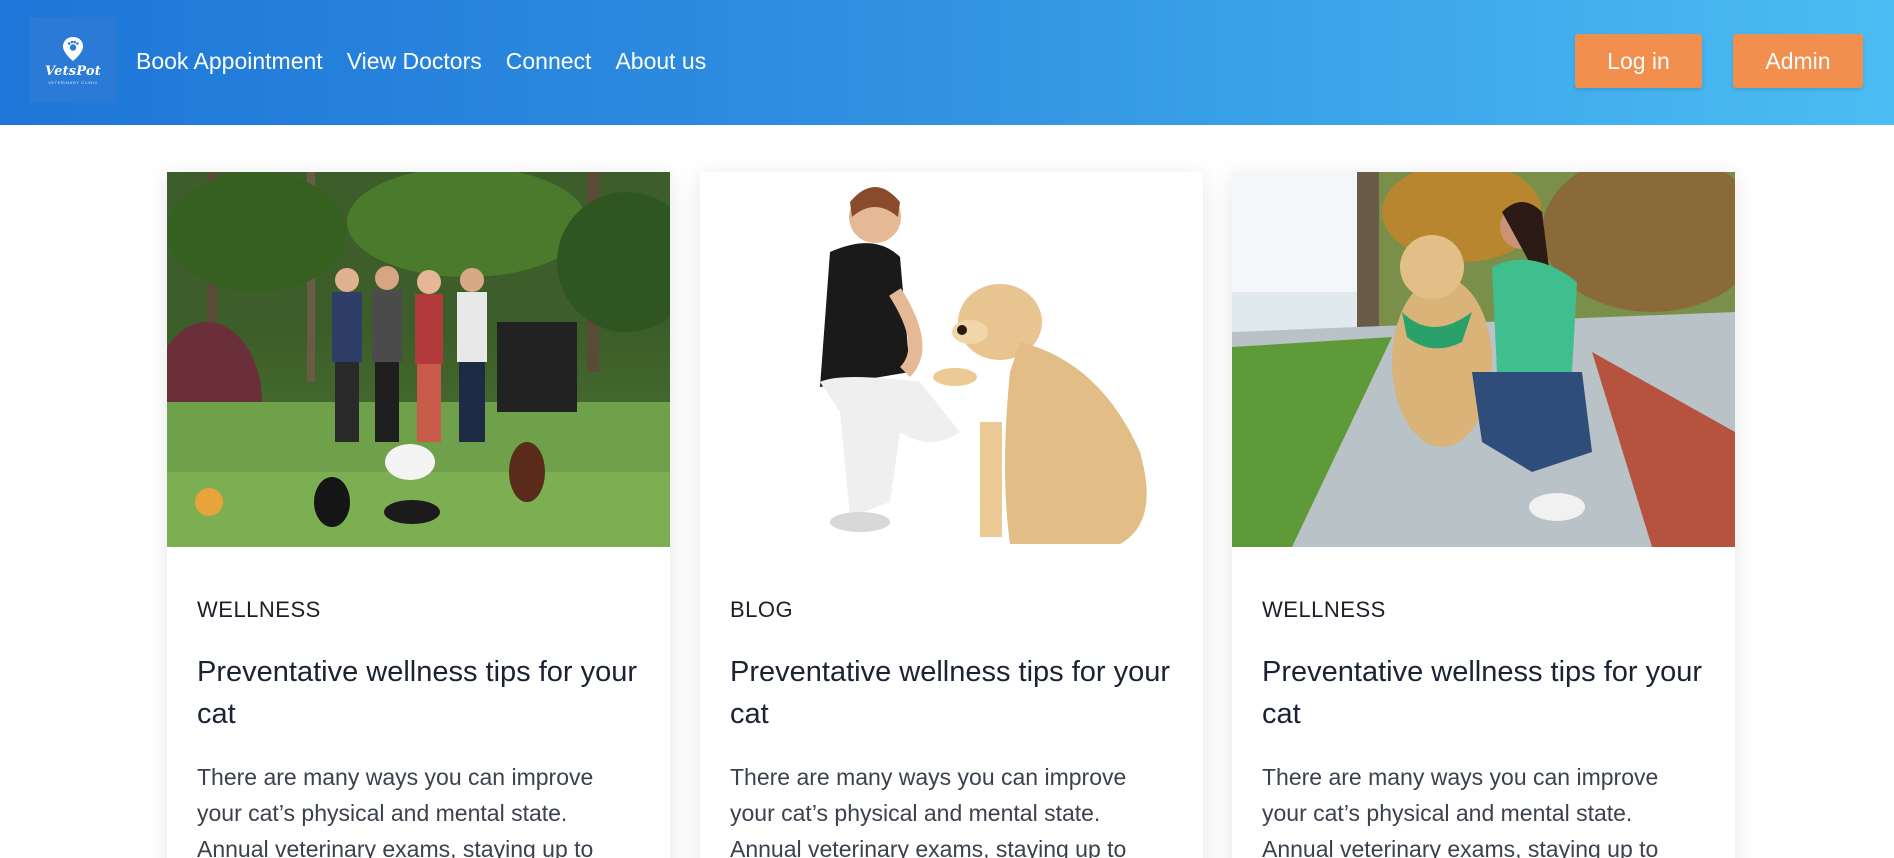 Image resolution: width=1894 pixels, height=858 pixels. What do you see at coordinates (1798, 61) in the screenshot?
I see `admin-button: Admin` at bounding box center [1798, 61].